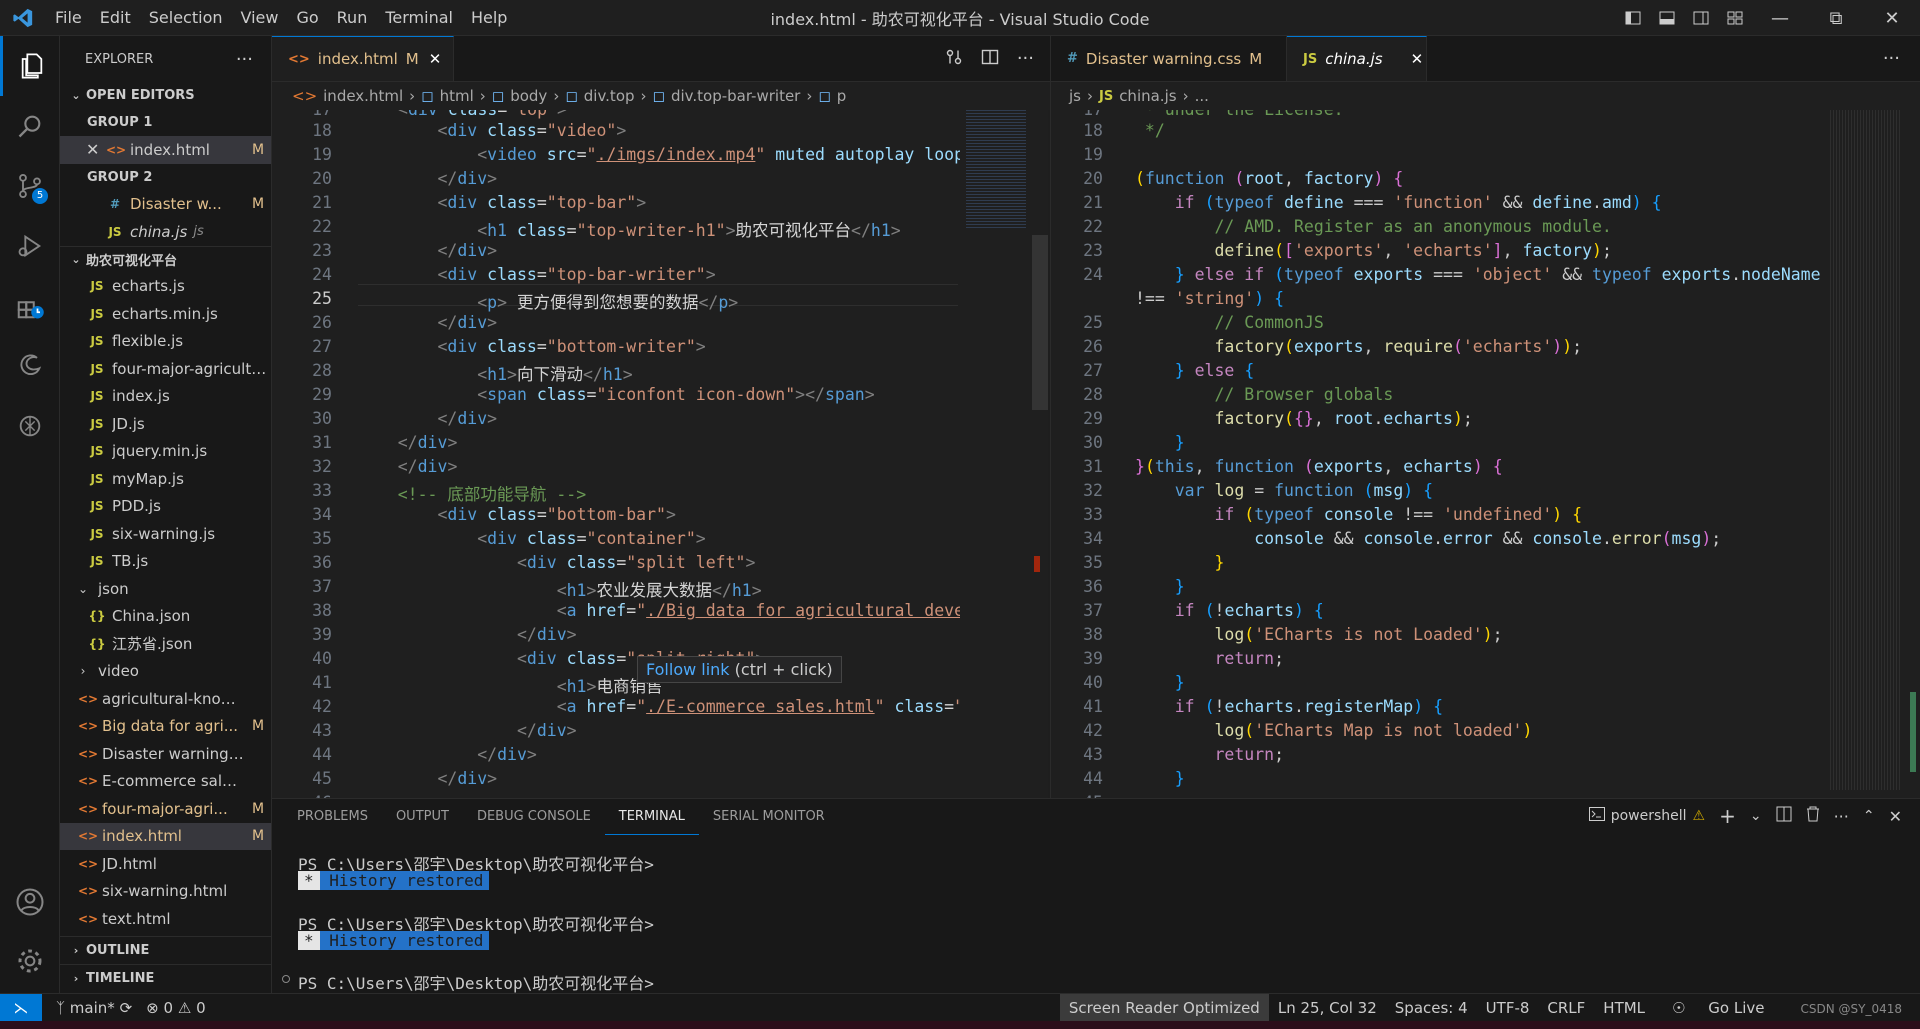 The width and height of the screenshot is (1920, 1029). Describe the element at coordinates (990, 59) in the screenshot. I see `split-editor-icon` at that location.